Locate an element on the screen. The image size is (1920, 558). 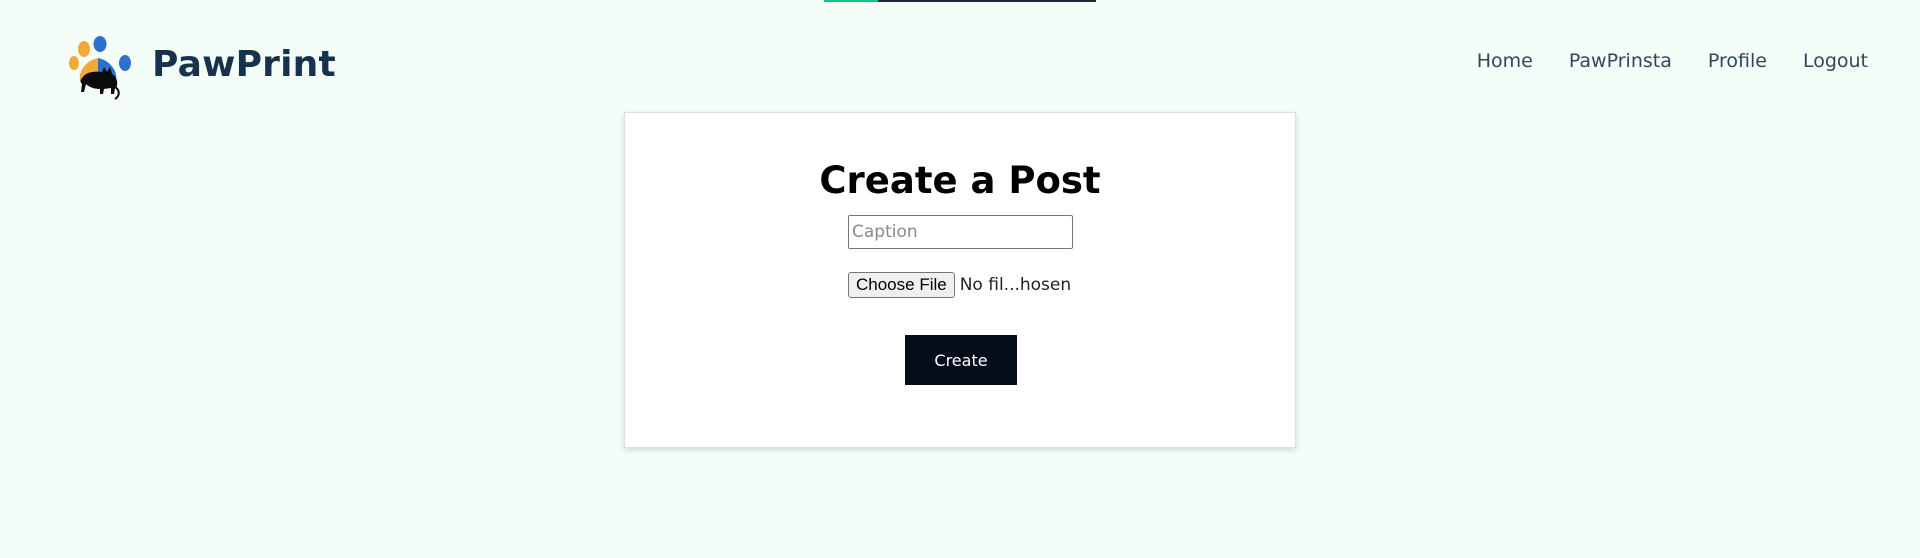
nav-logout: Logout is located at coordinates (1835, 61).